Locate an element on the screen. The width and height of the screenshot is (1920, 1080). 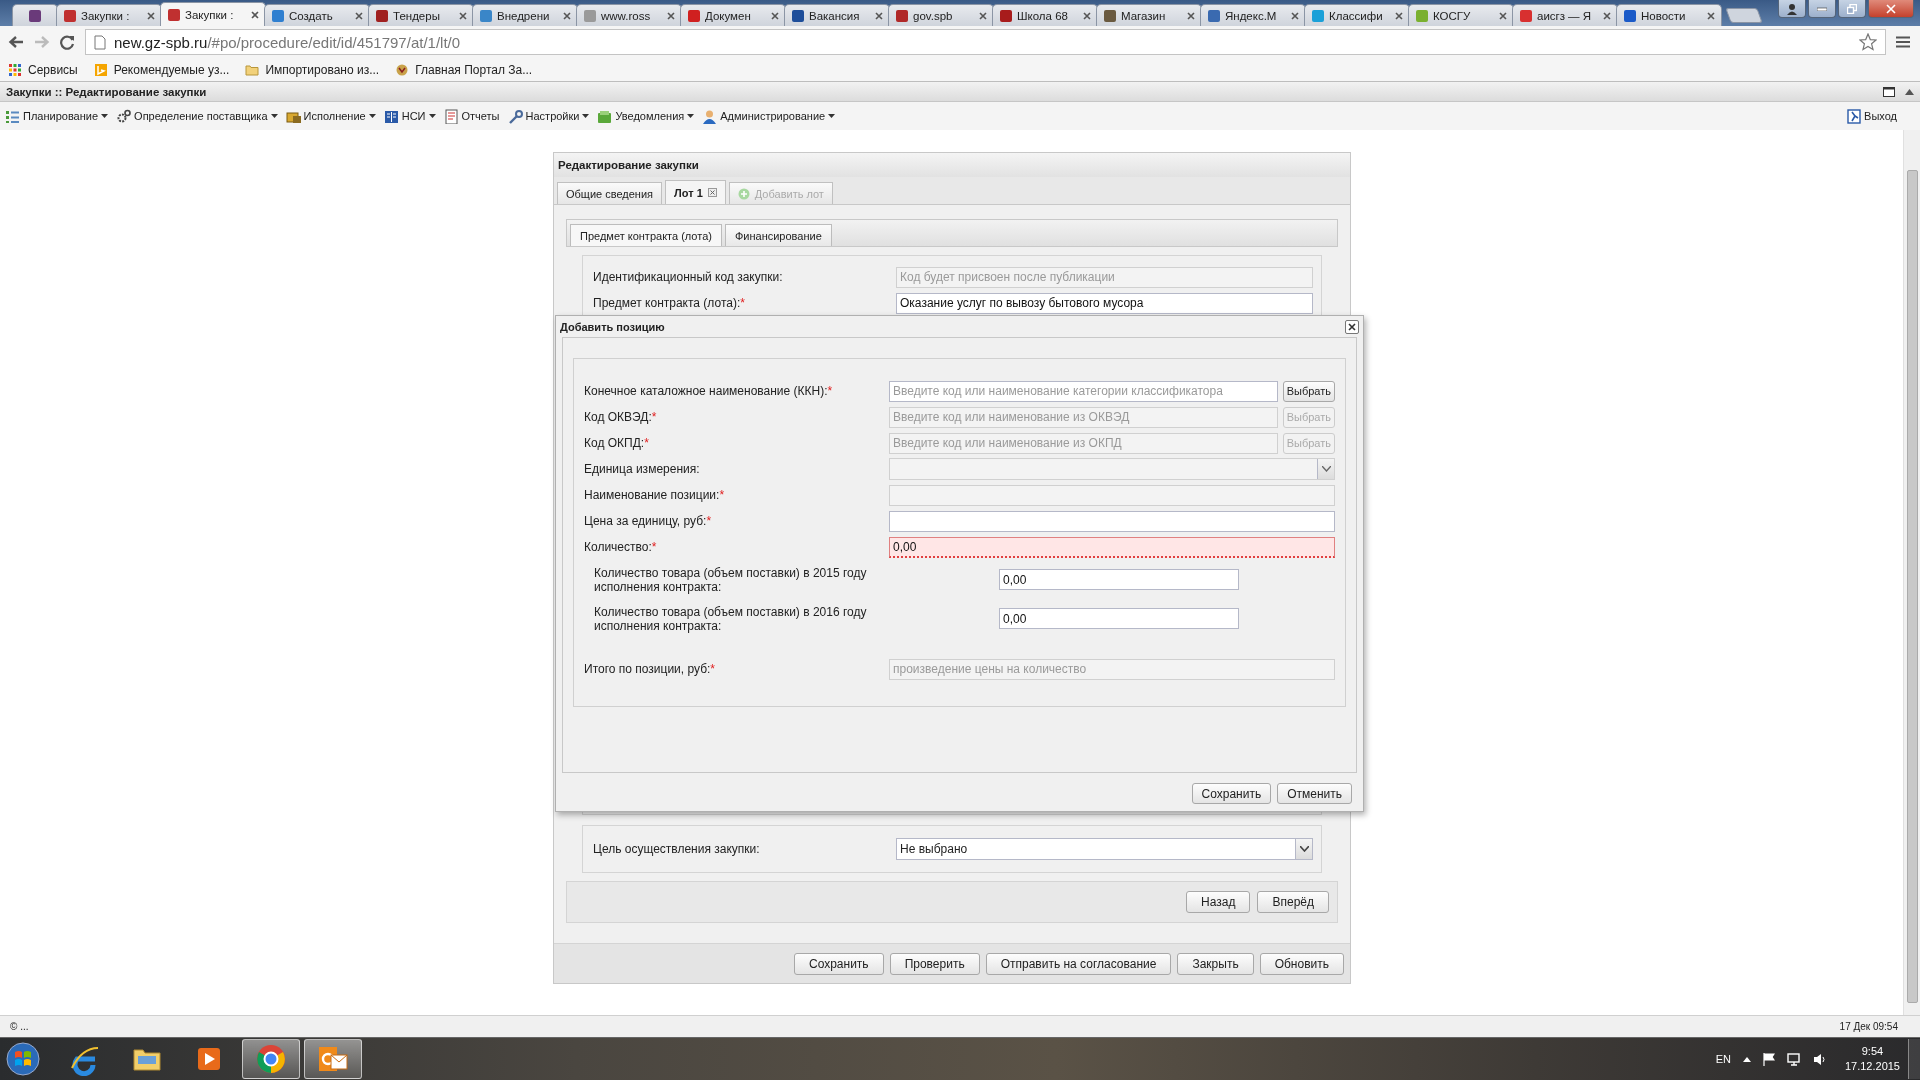
show-desktop-button is located at coordinates (1914, 1059).